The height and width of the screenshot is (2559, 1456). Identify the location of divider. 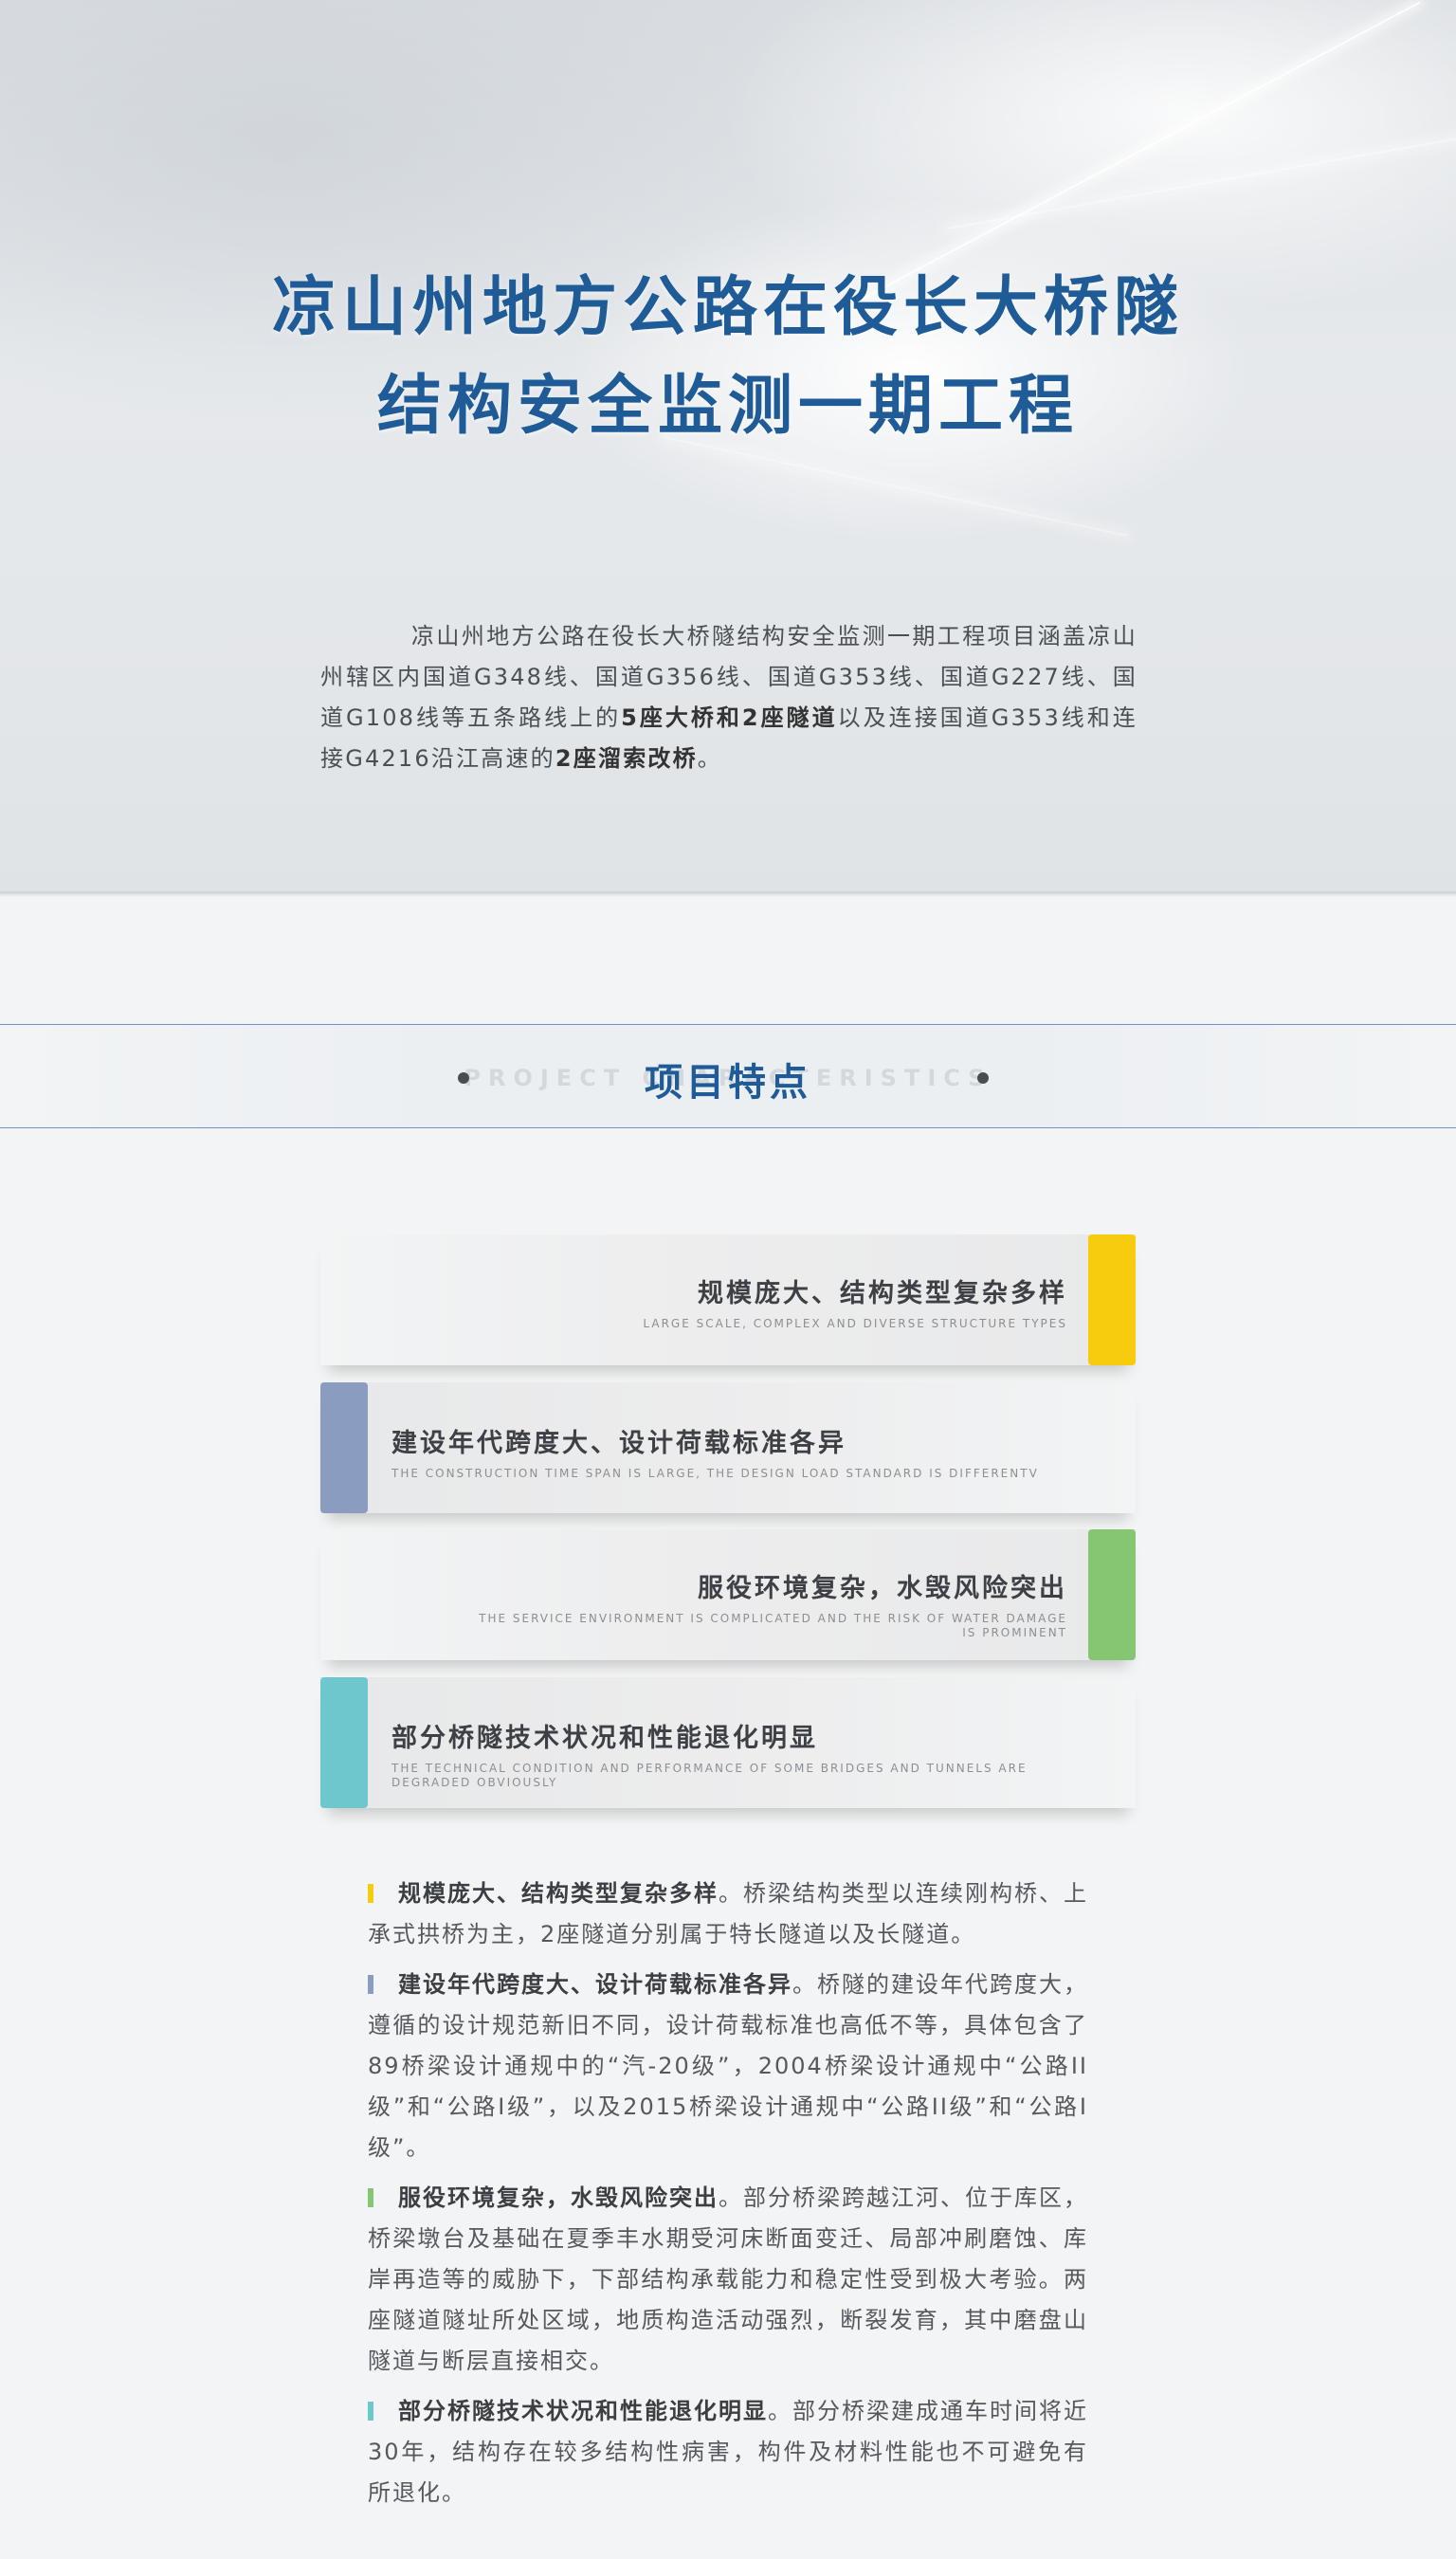
(728, 894).